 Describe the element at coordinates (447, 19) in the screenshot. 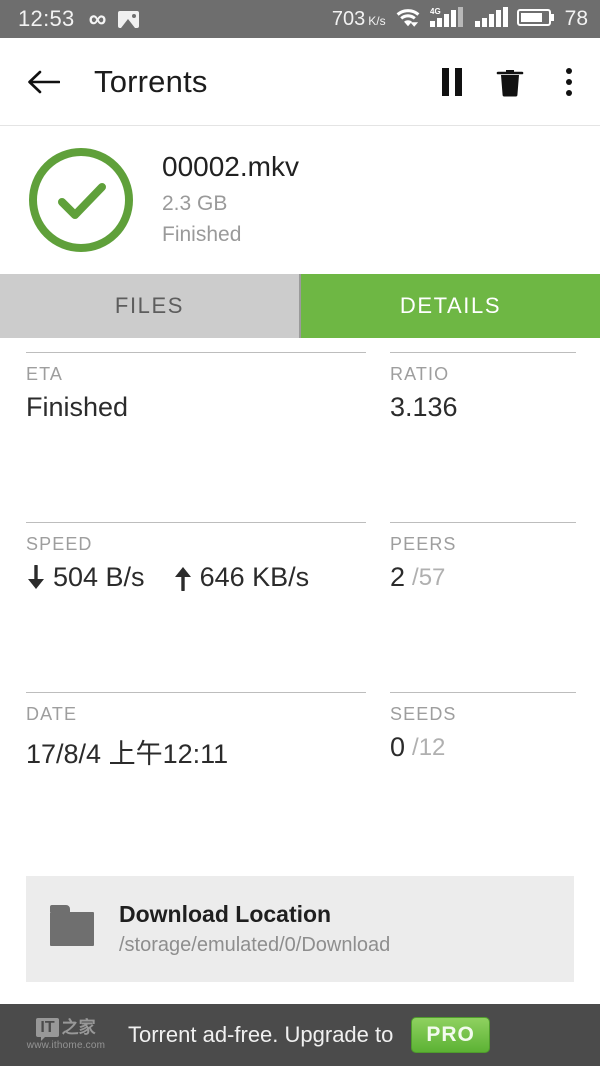

I see `mobile-signal-4g-icon: 4G` at that location.